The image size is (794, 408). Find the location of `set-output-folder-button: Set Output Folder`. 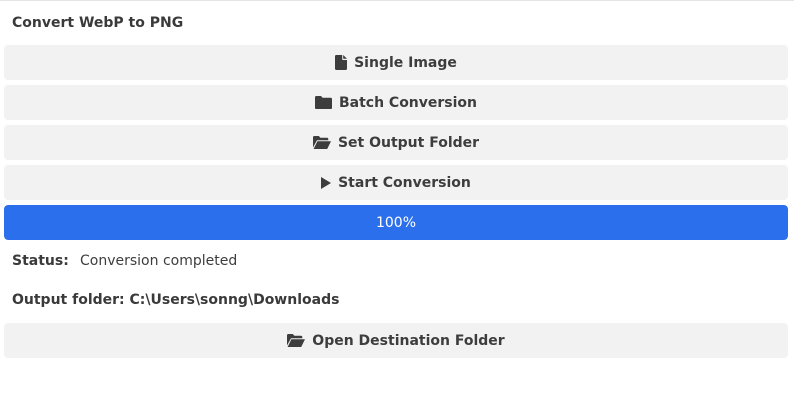

set-output-folder-button: Set Output Folder is located at coordinates (396, 142).